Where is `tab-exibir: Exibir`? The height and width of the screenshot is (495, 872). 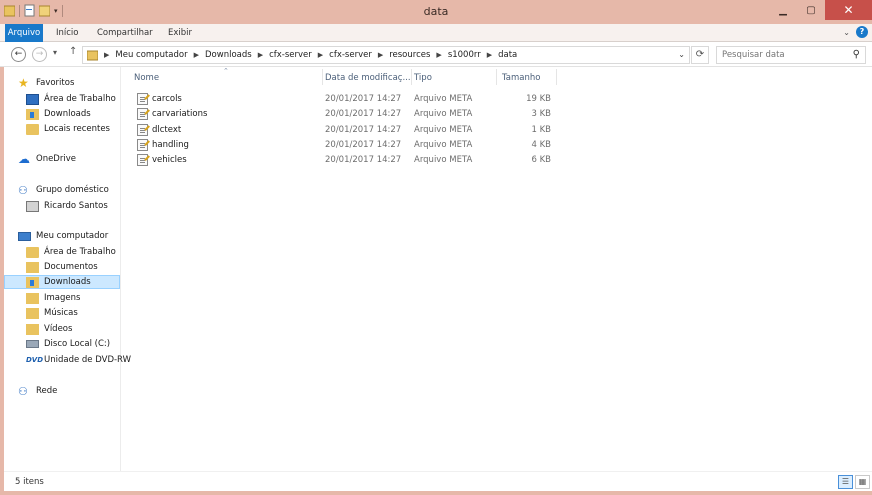 tab-exibir: Exibir is located at coordinates (180, 33).